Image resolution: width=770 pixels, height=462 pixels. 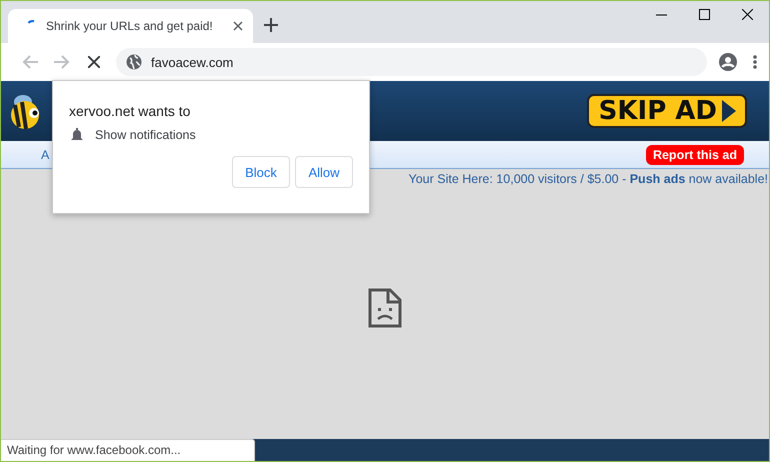 I want to click on tab-title: Shrink your URLs and get paid!, so click(x=130, y=26).